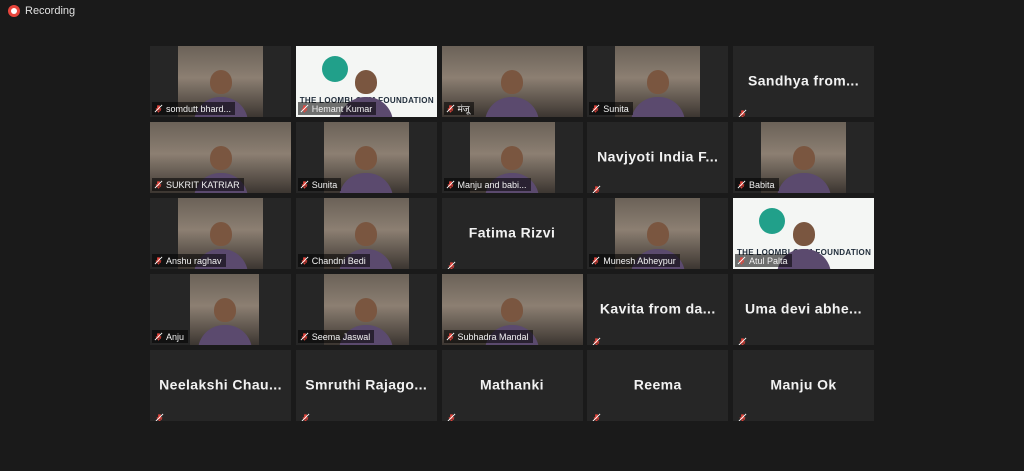 The width and height of the screenshot is (1024, 471). I want to click on participant-tile: Munesh Abheypur, so click(658, 233).